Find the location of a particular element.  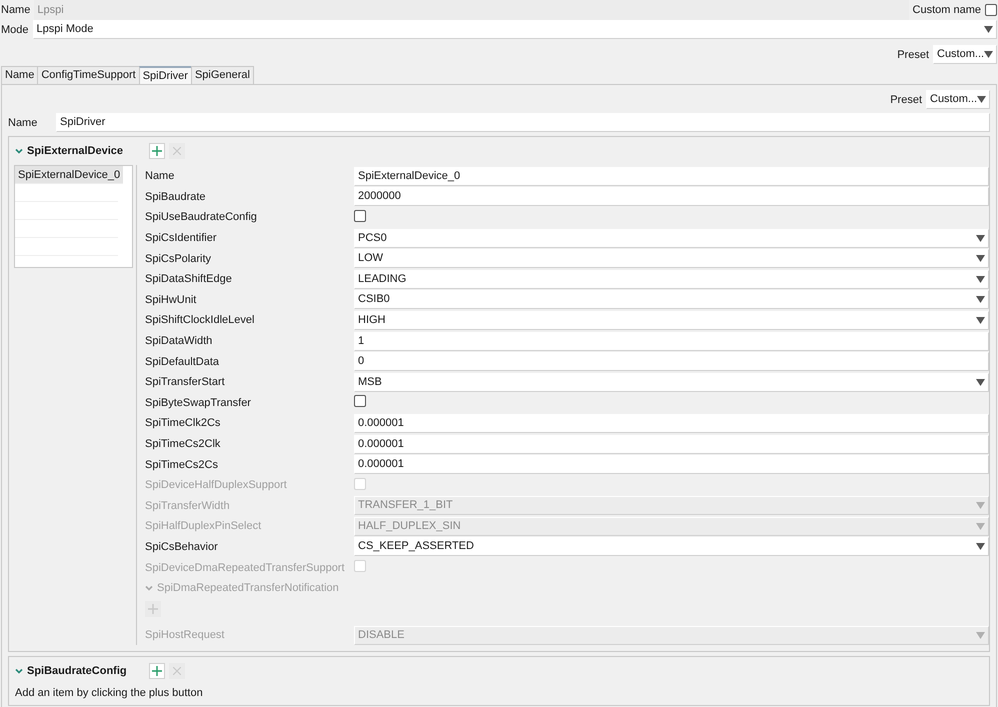

property-label: SpiByteSwapTransfer is located at coordinates (198, 403).